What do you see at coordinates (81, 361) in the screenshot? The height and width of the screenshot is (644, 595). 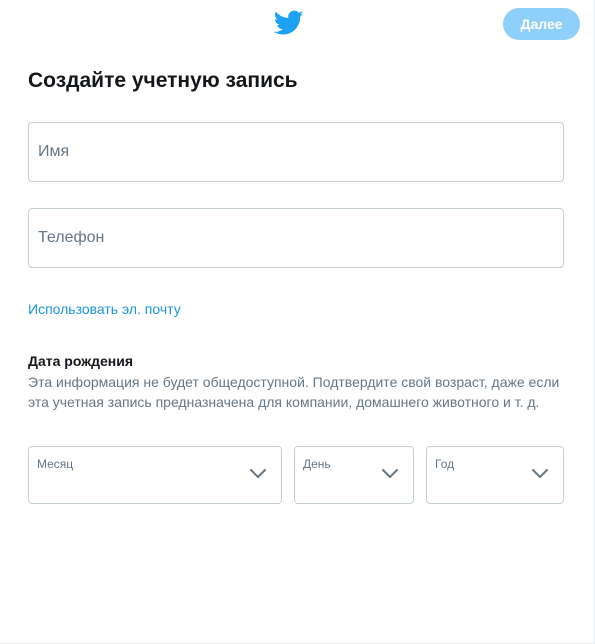 I see `birthdate-heading: Дата рождения` at bounding box center [81, 361].